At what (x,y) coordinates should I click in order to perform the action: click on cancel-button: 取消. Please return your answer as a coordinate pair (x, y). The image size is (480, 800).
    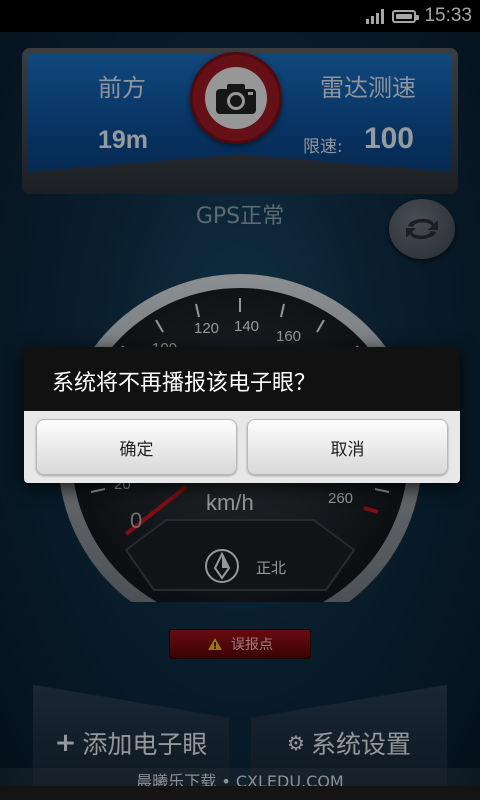
    Looking at the image, I should click on (347, 447).